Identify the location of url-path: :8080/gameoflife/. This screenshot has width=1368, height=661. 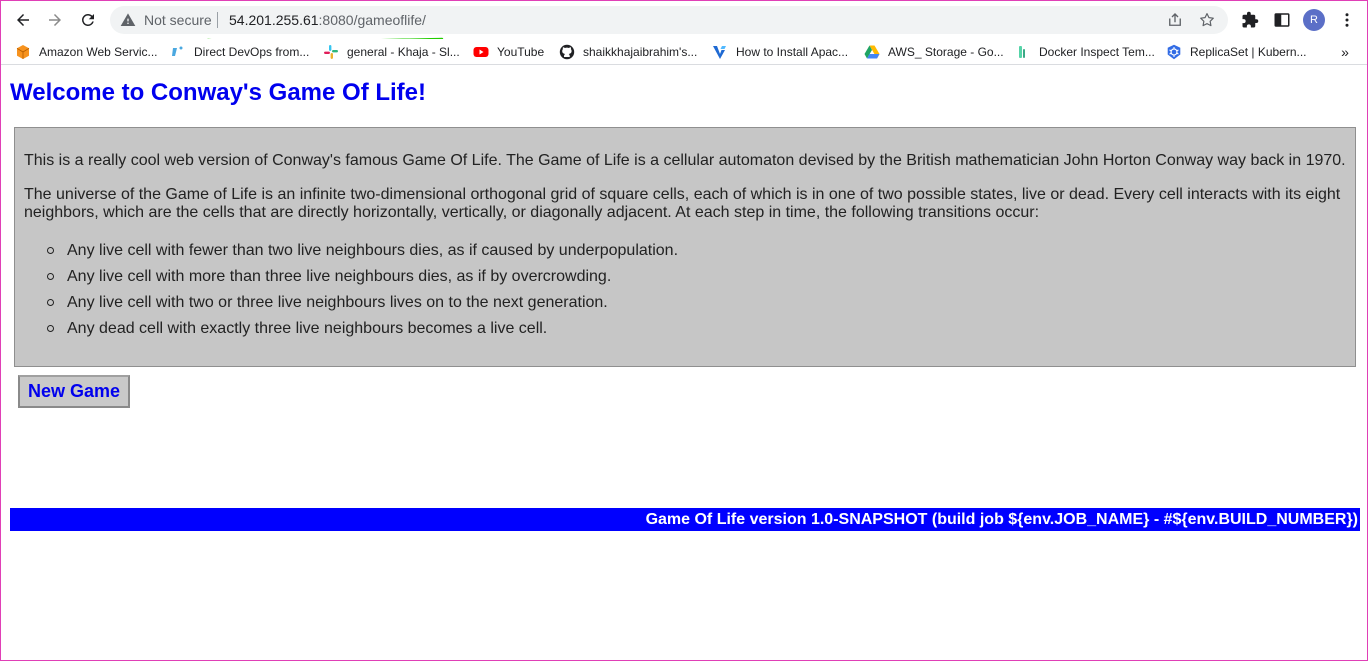
(372, 20).